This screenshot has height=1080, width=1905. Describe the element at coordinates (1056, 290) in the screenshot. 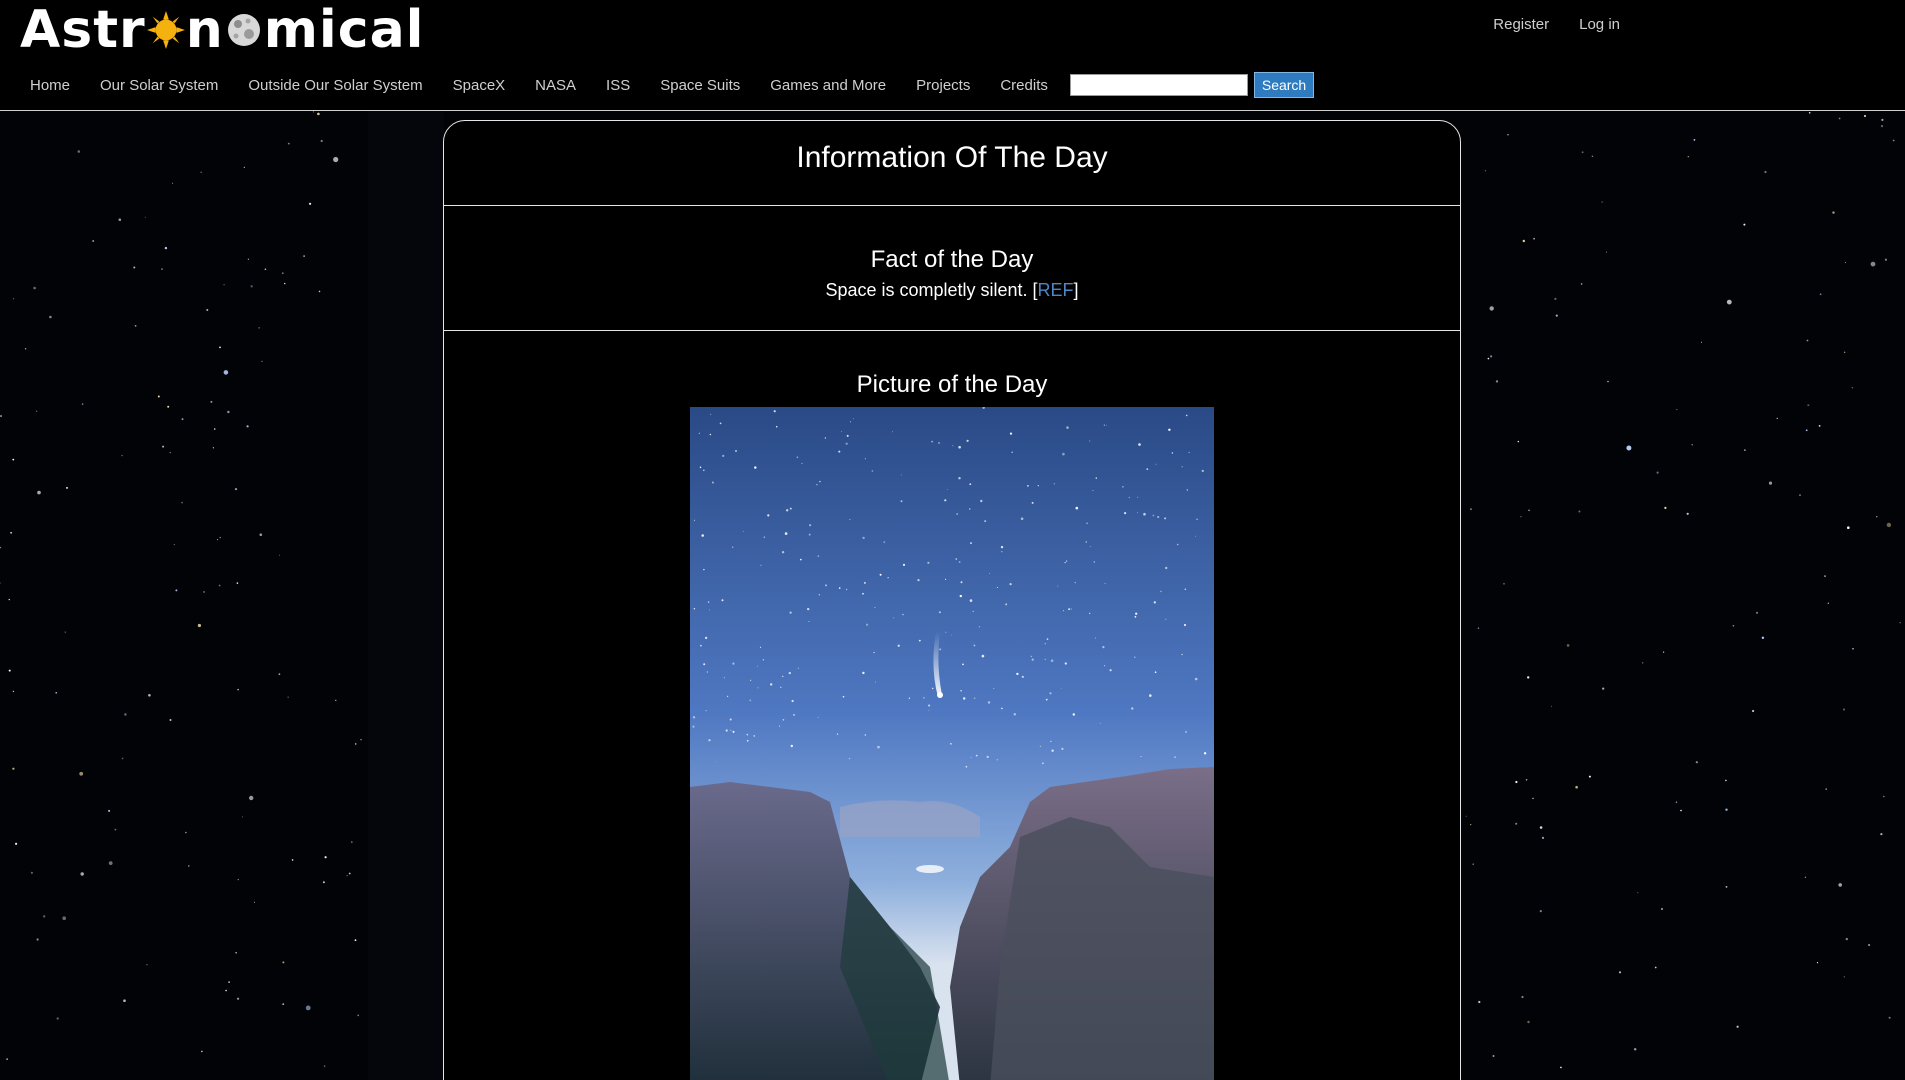

I see `ref-link: REF` at that location.